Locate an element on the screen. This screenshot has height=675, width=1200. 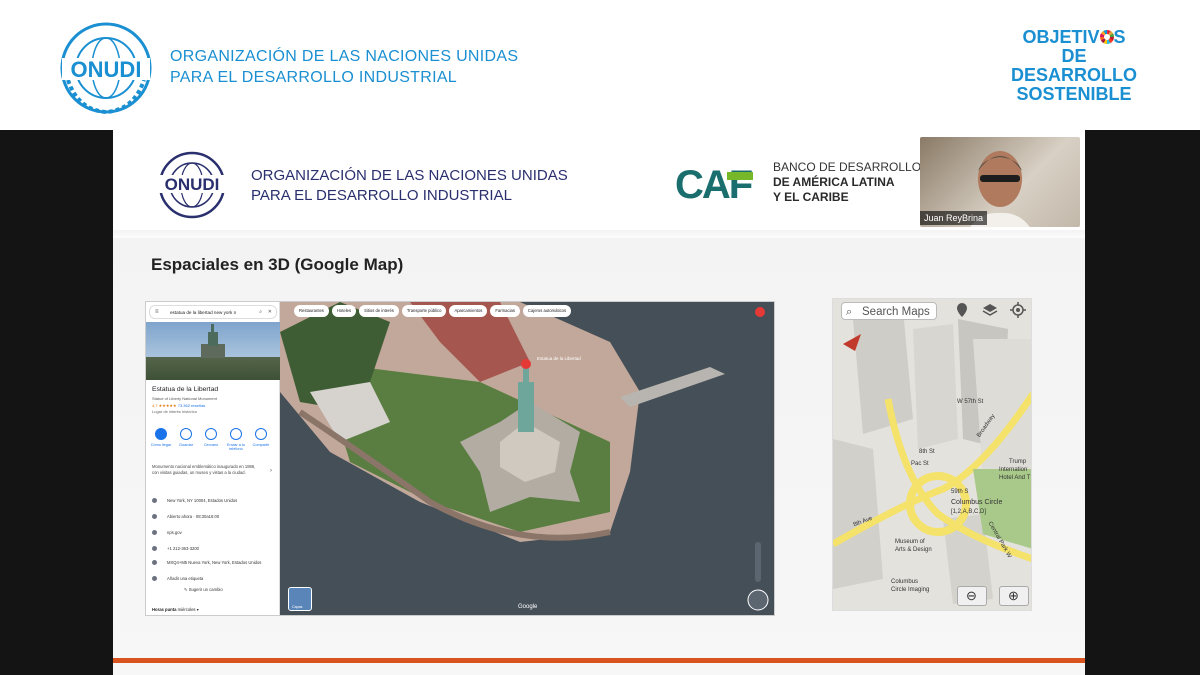
slide-title: Espaciales en 3D (Google Map) is located at coordinates (277, 264).